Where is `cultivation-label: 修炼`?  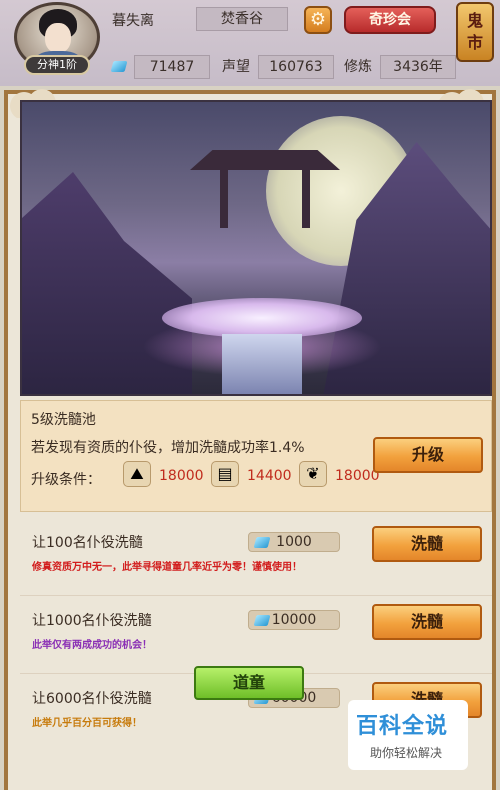
cultivation-label: 修炼 is located at coordinates (358, 67).